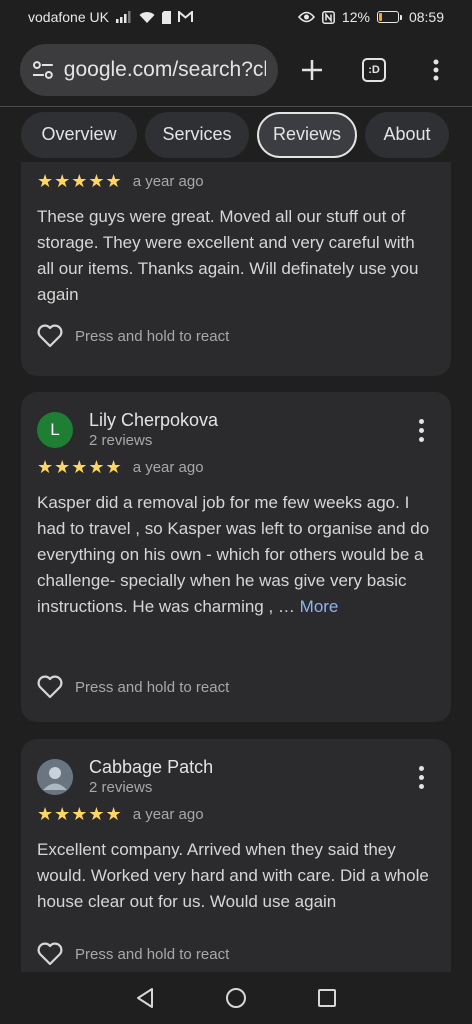 This screenshot has height=1024, width=472. Describe the element at coordinates (185, 16) in the screenshot. I see `gmail-icon` at that location.